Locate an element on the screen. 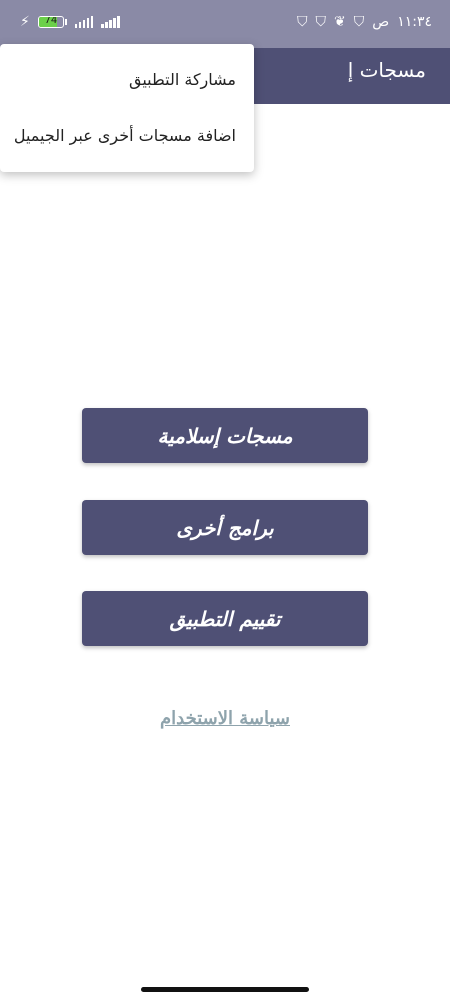  status-time: ١١:٣٤ is located at coordinates (414, 22).